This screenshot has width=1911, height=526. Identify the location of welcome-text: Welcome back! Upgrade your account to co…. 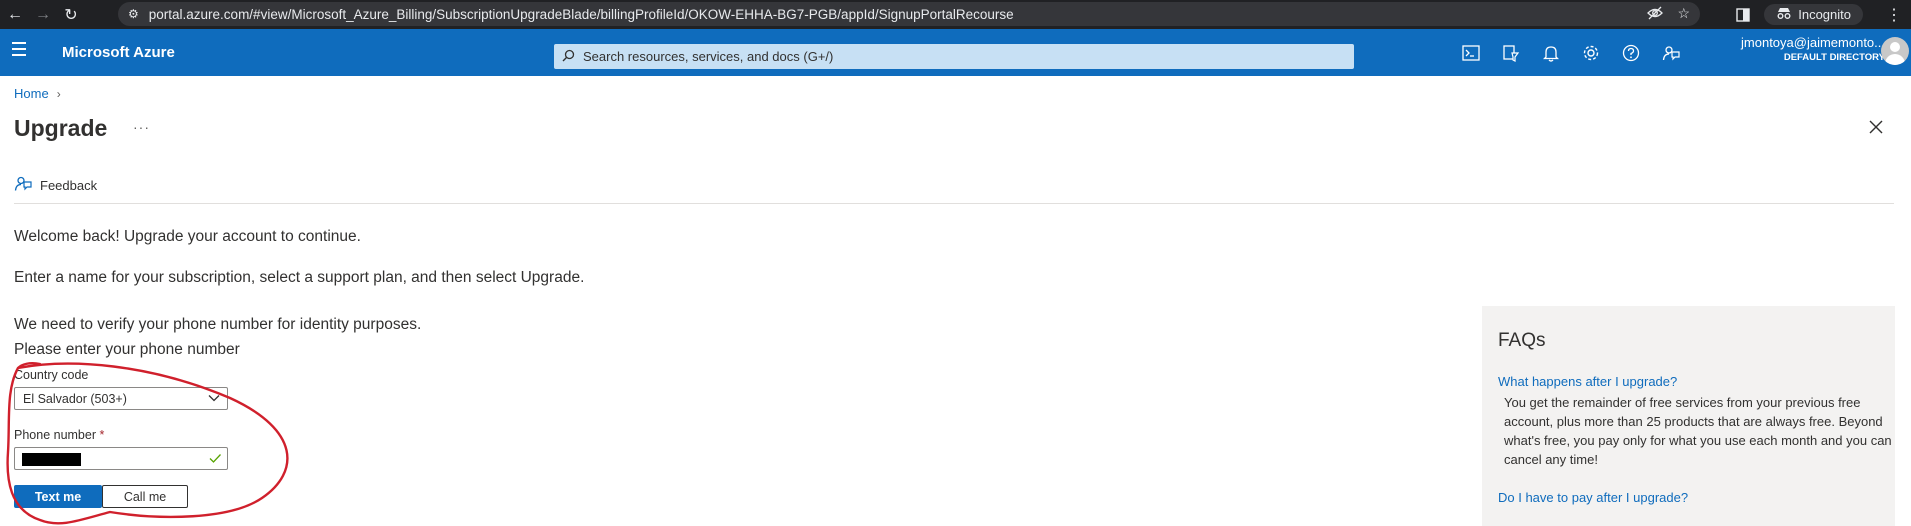
(187, 236).